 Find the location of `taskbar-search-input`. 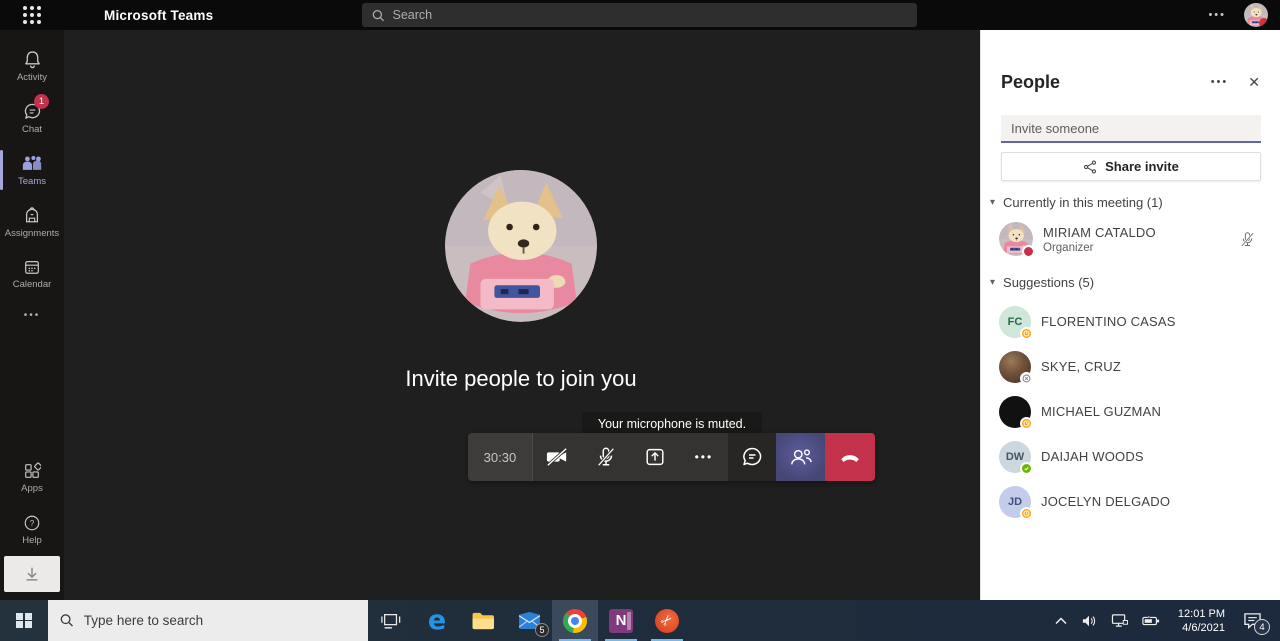

taskbar-search-input is located at coordinates (219, 620).